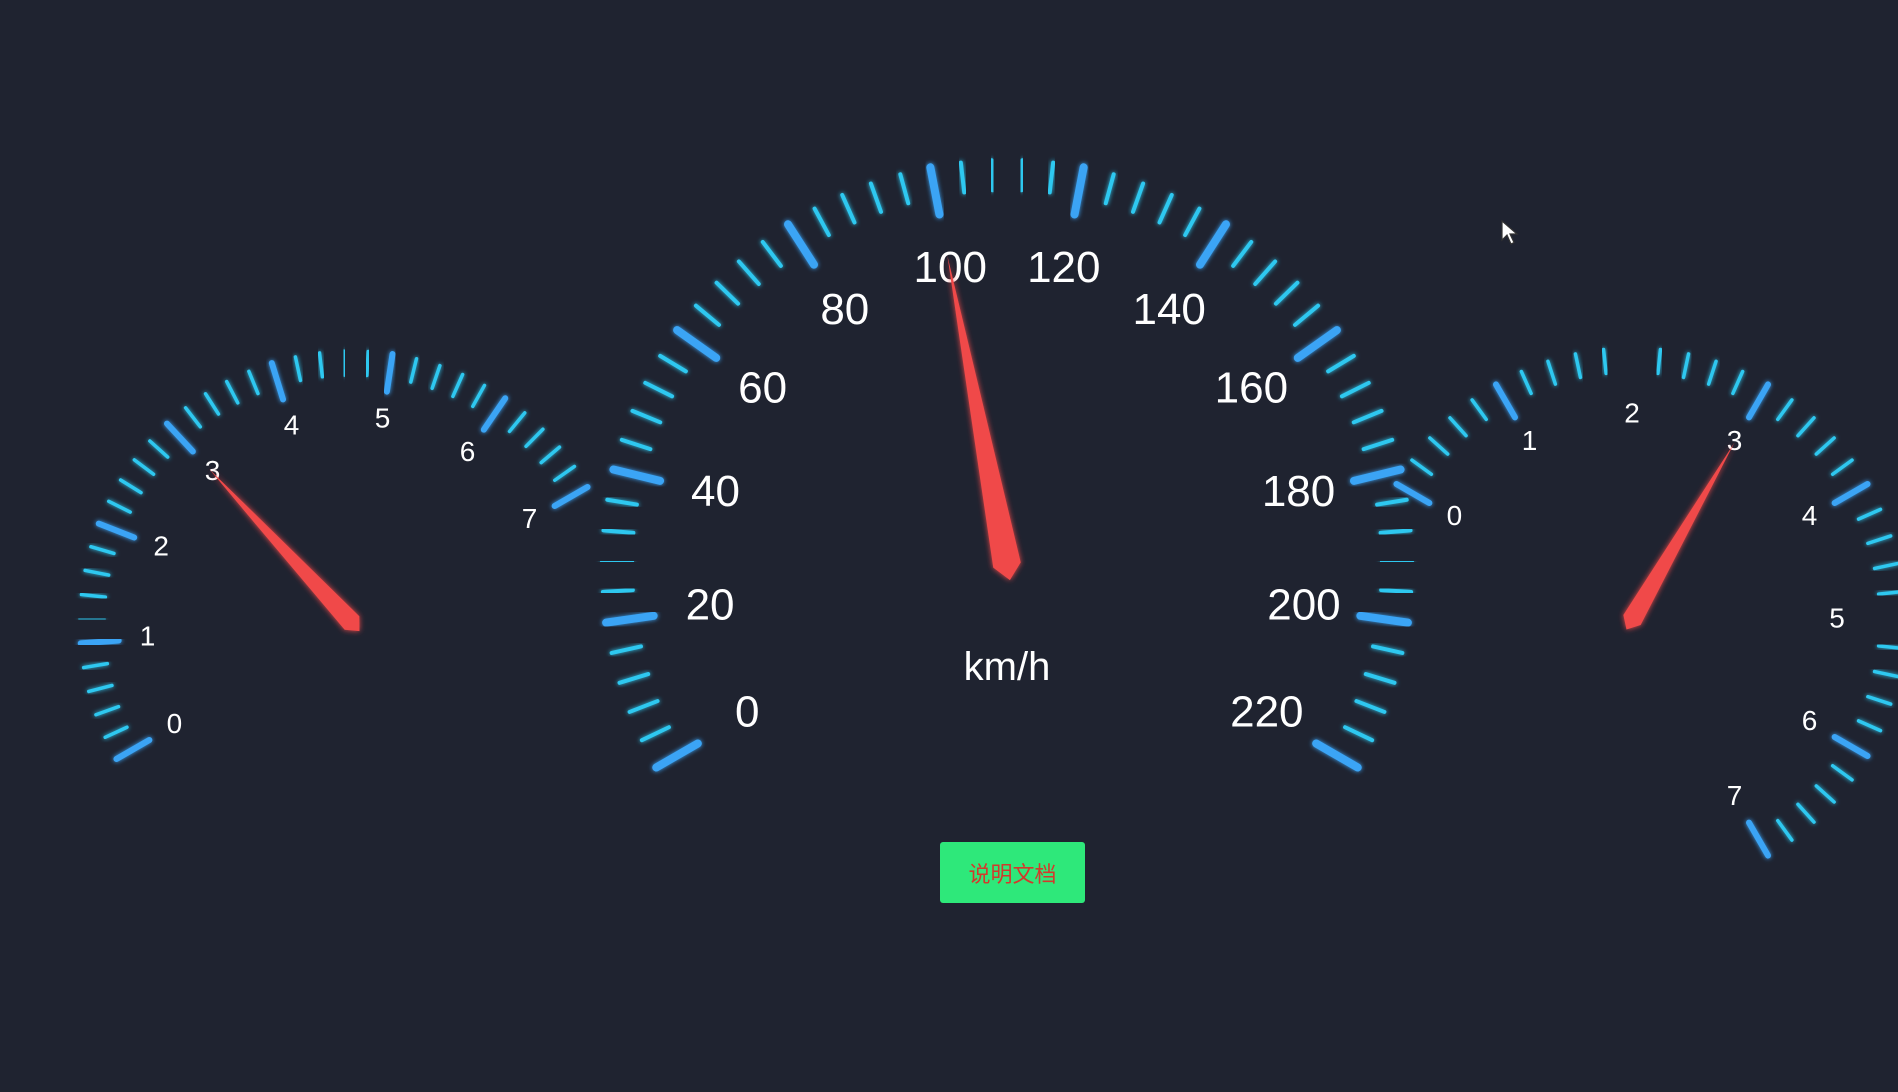 Image resolution: width=1898 pixels, height=1092 pixels. What do you see at coordinates (950, 267) in the screenshot?
I see `gauge-scale-label: 100` at bounding box center [950, 267].